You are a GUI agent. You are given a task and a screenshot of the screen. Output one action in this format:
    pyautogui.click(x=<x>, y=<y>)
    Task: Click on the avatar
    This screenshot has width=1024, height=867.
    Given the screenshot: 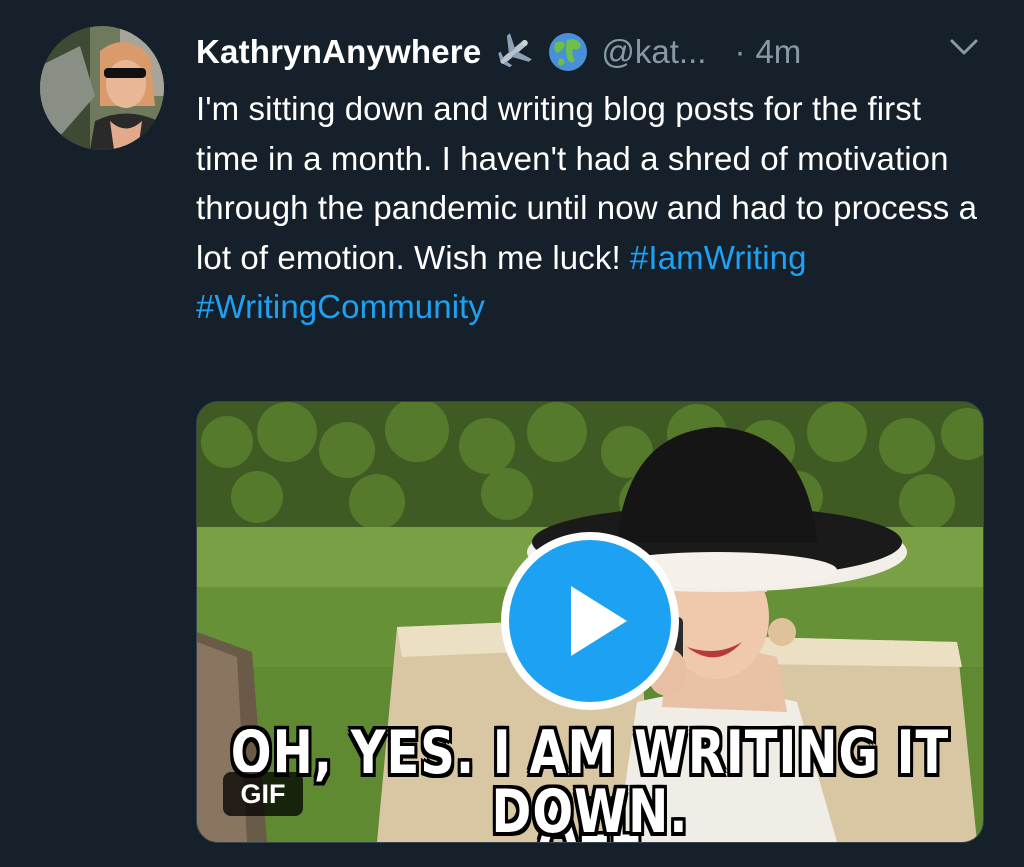 What is the action you would take?
    pyautogui.click(x=102, y=88)
    